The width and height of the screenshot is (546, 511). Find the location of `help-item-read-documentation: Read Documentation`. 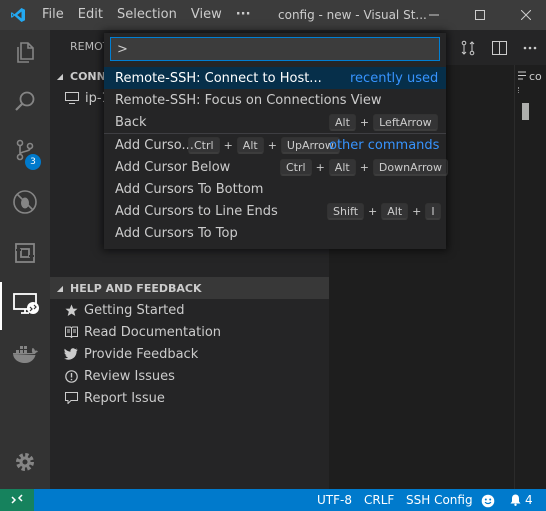

help-item-read-documentation: Read Documentation is located at coordinates (189, 332).